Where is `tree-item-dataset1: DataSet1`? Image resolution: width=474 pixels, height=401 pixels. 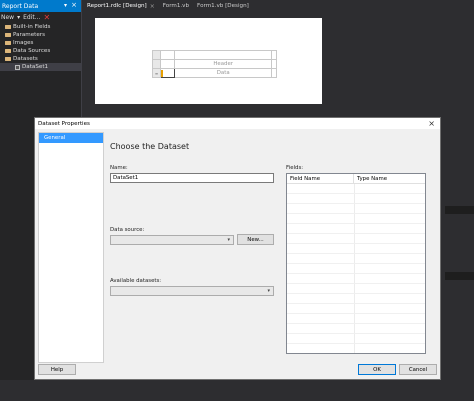 tree-item-dataset1: DataSet1 is located at coordinates (40, 67).